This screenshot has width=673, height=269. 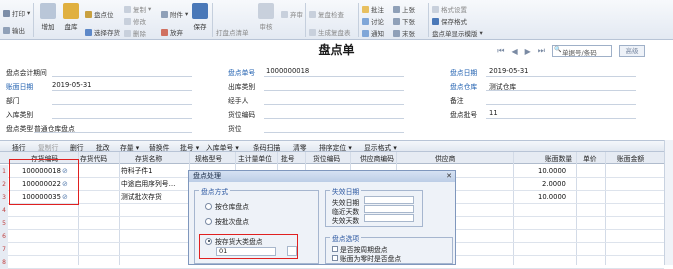 I want to click on comment-icon, so click(x=365, y=9).